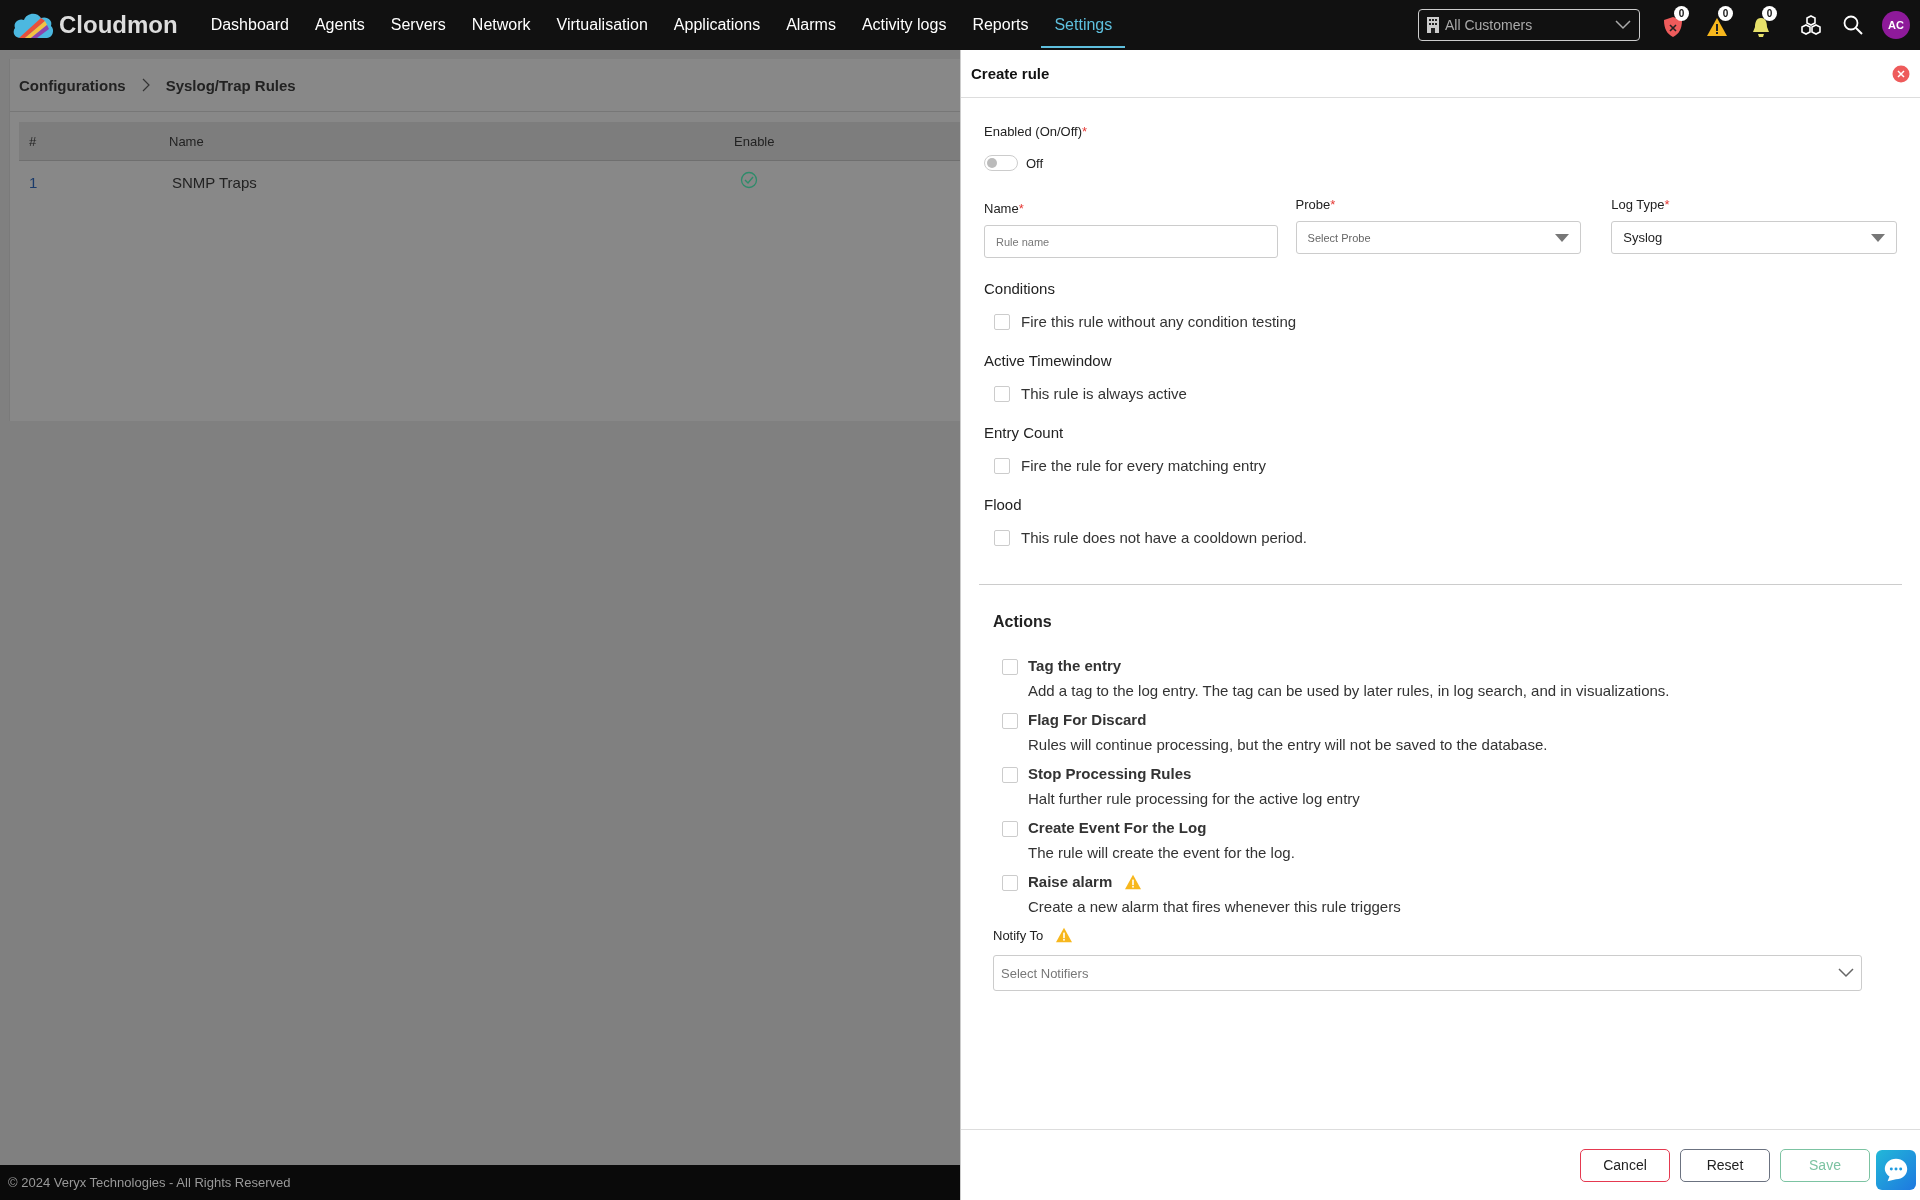 This screenshot has height=1200, width=1920. I want to click on action-description: Create a new alarm that fires whenever this rule triggers, so click(1214, 906).